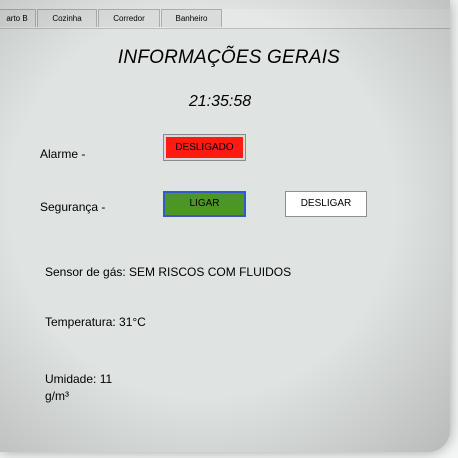 This screenshot has width=458, height=458. Describe the element at coordinates (191, 18) in the screenshot. I see `tab-banheiro: Banheiro` at that location.